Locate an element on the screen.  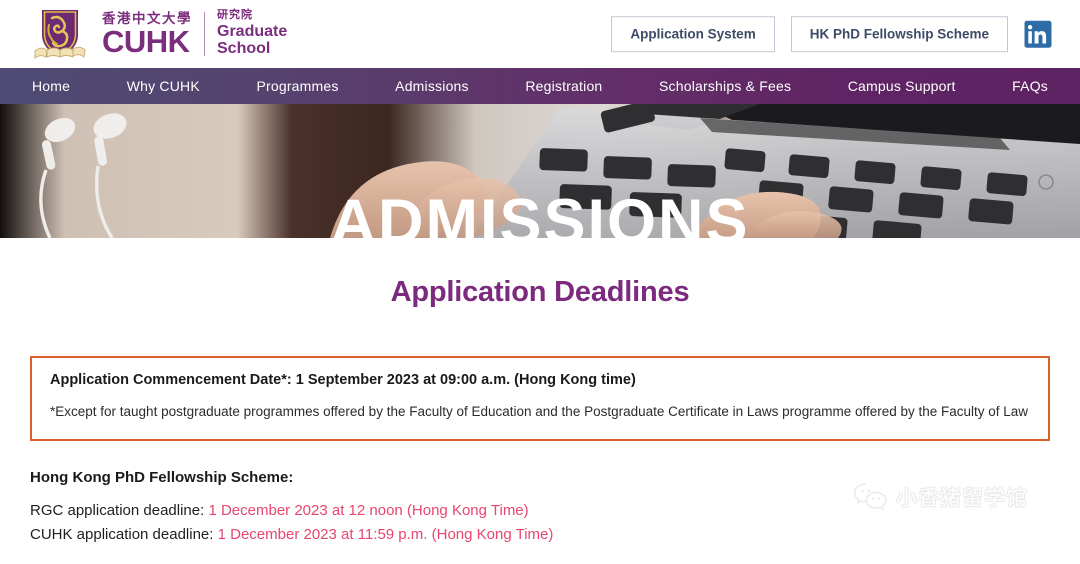
nav-item-faqs: FAQs is located at coordinates (1030, 86).